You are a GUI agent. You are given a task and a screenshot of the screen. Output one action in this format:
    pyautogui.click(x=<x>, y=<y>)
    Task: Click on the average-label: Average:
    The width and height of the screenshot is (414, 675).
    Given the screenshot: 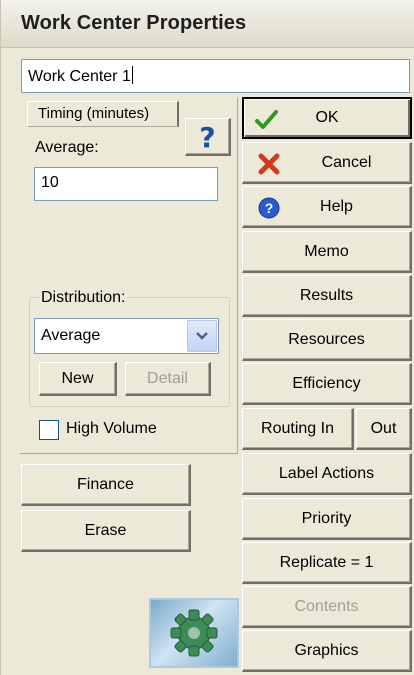 What is the action you would take?
    pyautogui.click(x=67, y=147)
    